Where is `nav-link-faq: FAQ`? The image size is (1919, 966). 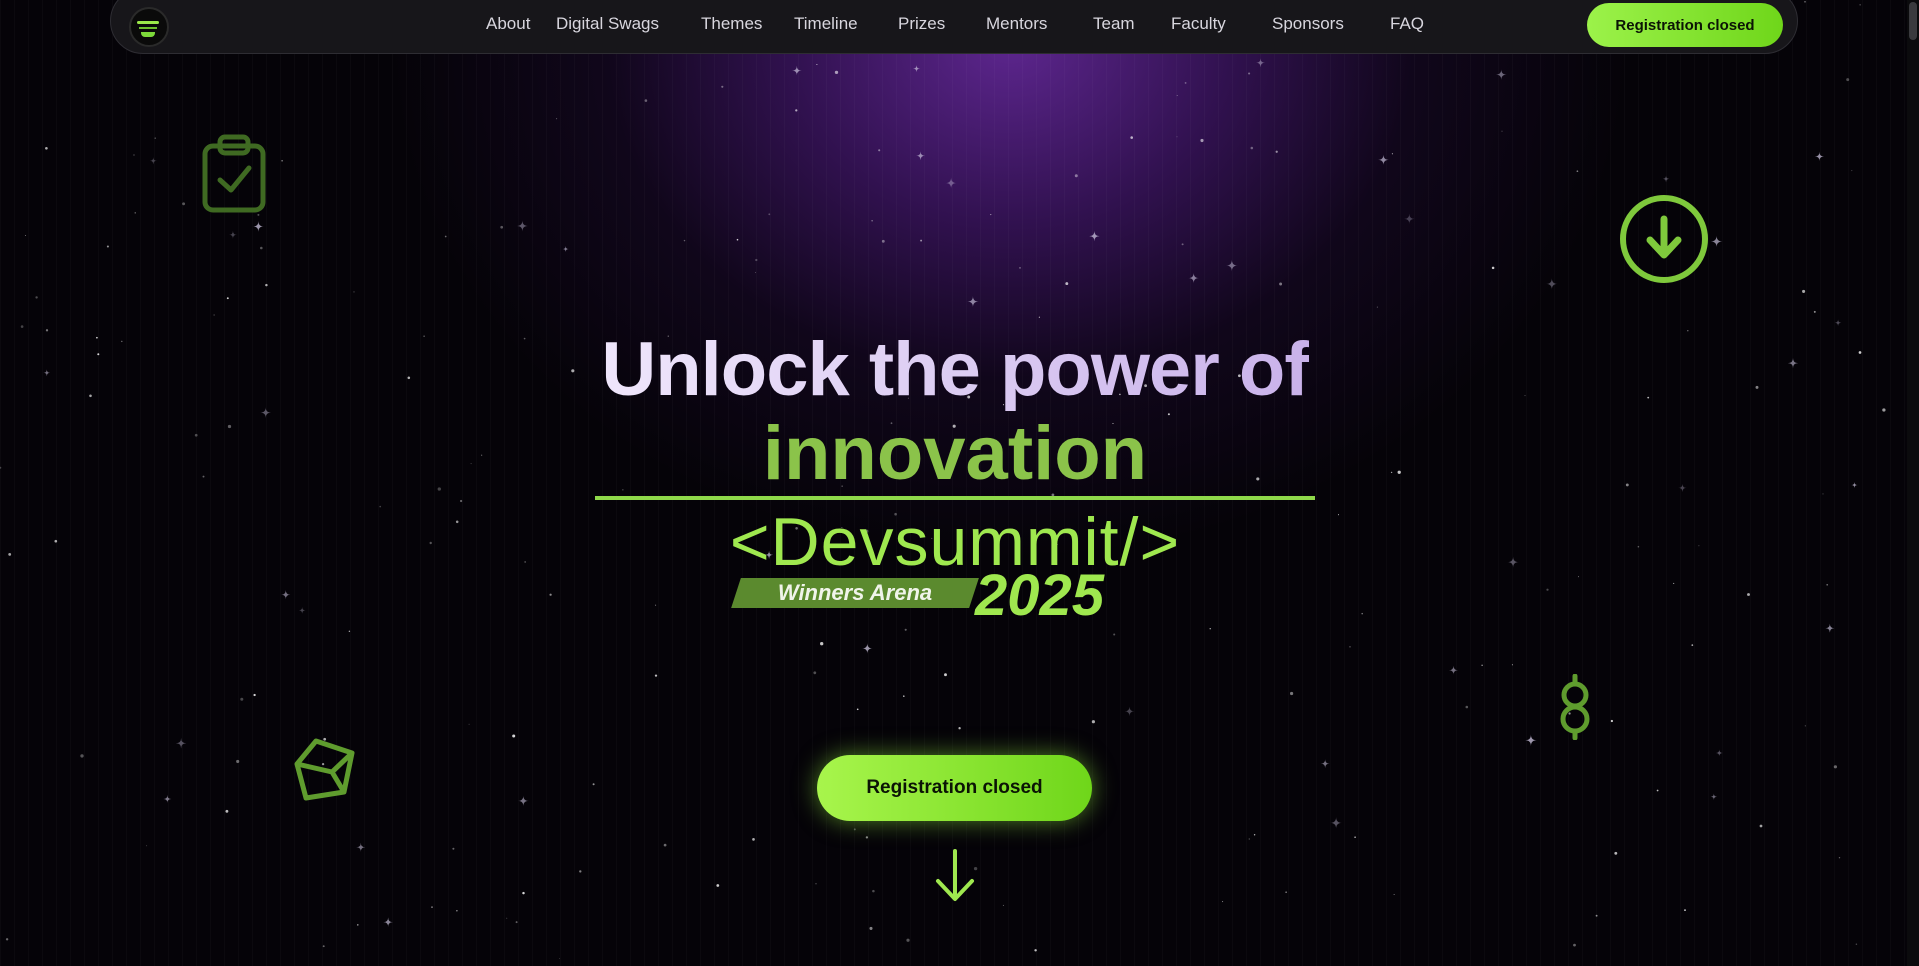
nav-link-faq: FAQ is located at coordinates (1407, 24).